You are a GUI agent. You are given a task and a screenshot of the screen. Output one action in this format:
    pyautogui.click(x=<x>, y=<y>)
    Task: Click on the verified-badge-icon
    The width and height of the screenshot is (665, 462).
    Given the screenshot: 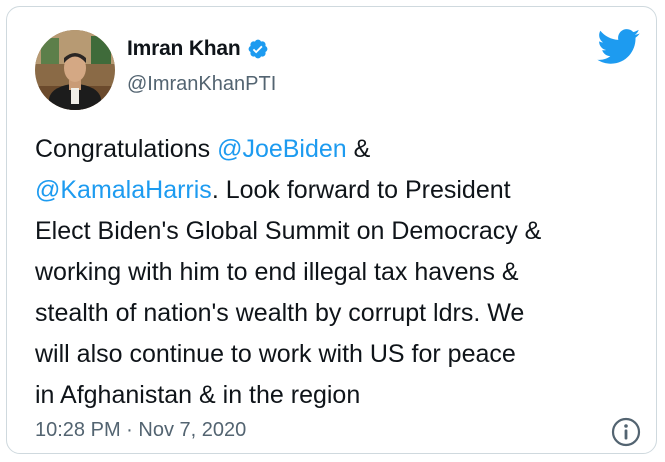 What is the action you would take?
    pyautogui.click(x=258, y=49)
    